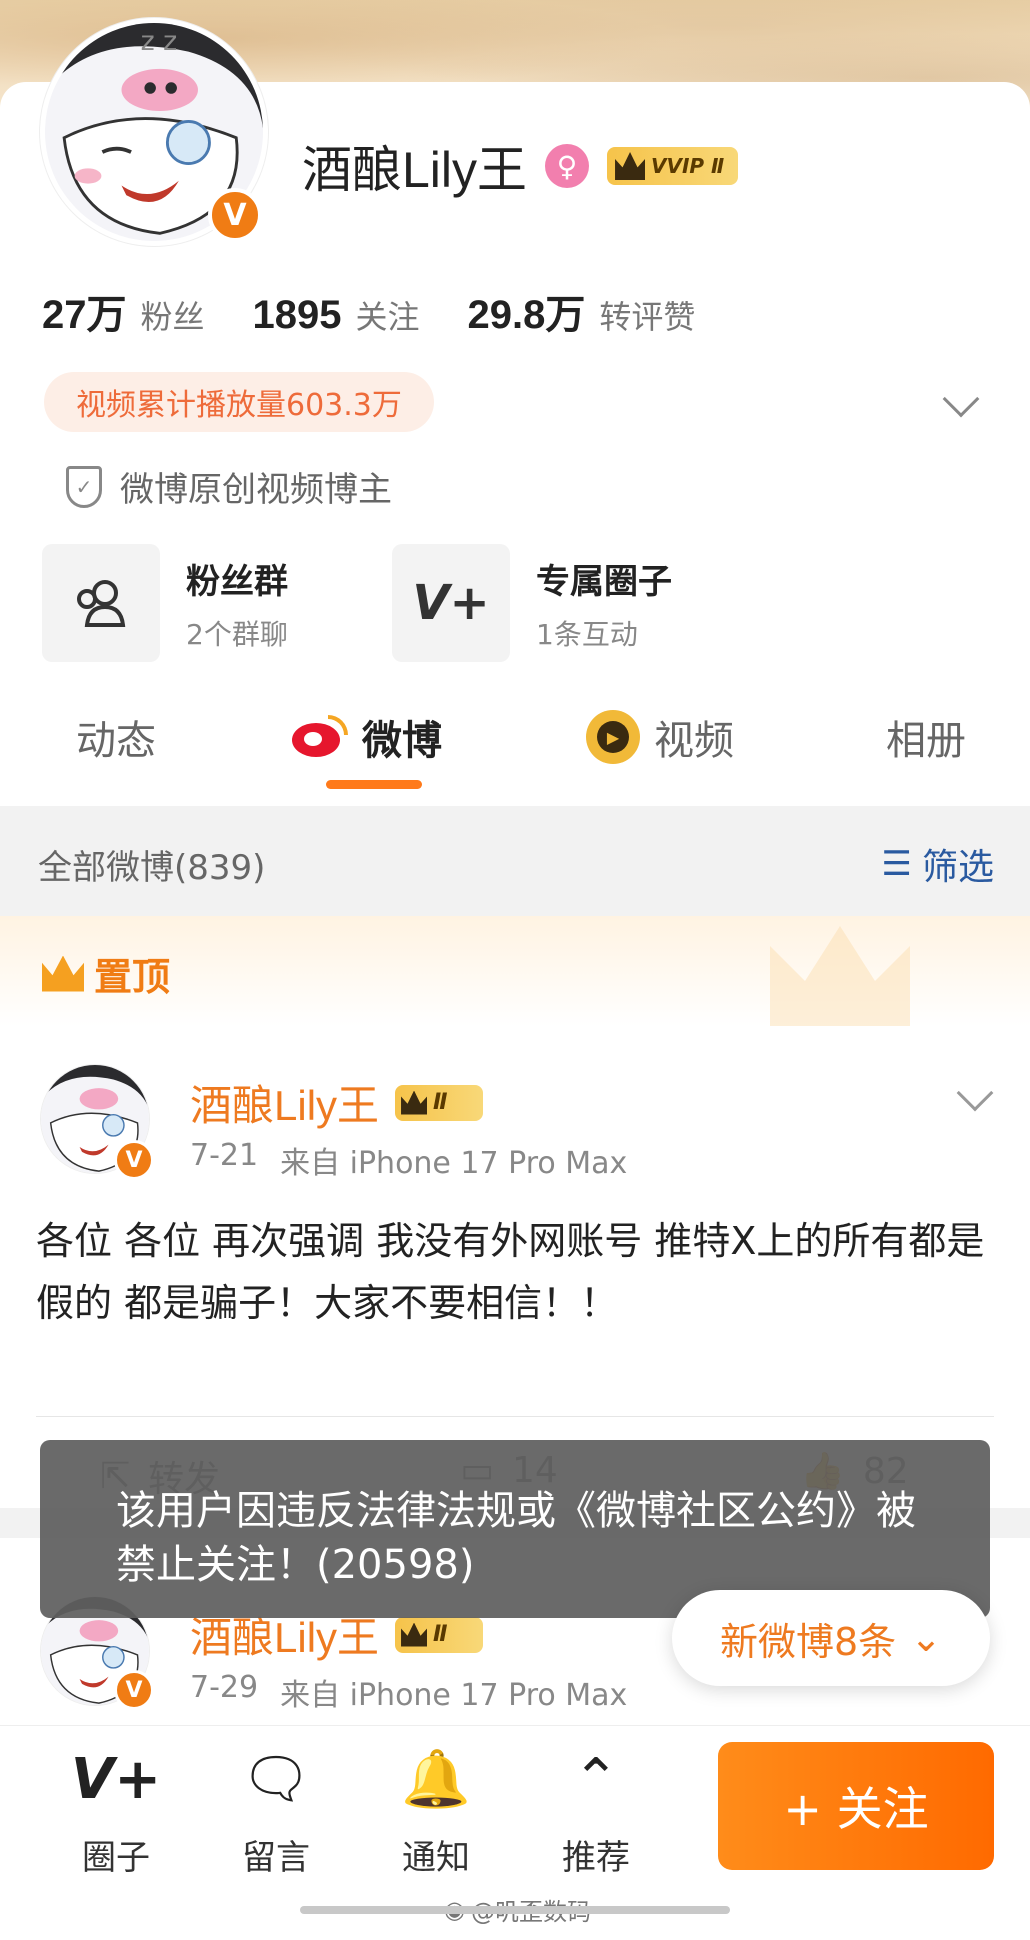 This screenshot has width=1030, height=1940. I want to click on nav-circle: V+ 圈子, so click(116, 1811).